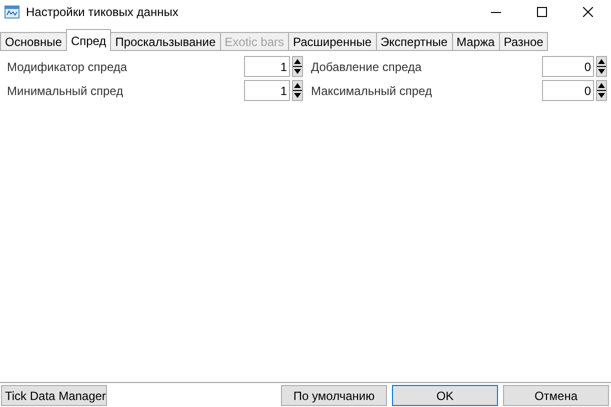 The image size is (611, 407). What do you see at coordinates (103, 12) in the screenshot?
I see `window-title: Настройки тиковых данных` at bounding box center [103, 12].